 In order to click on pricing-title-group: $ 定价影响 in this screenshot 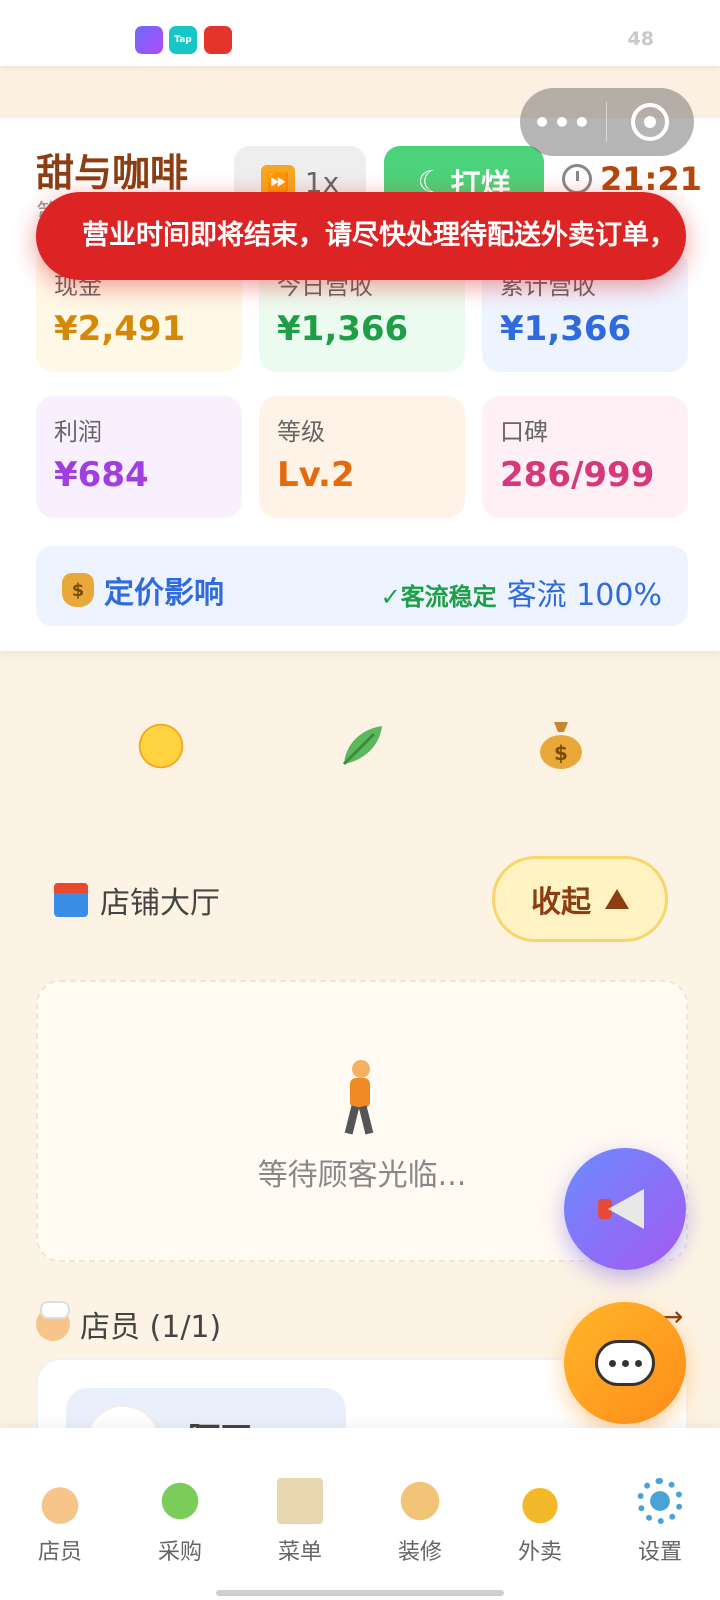, I will do `click(143, 590)`.